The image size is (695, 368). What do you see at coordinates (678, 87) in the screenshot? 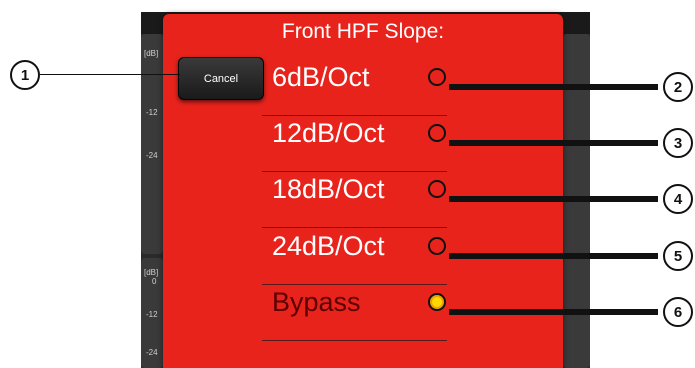
I see `callout-2: 2` at bounding box center [678, 87].